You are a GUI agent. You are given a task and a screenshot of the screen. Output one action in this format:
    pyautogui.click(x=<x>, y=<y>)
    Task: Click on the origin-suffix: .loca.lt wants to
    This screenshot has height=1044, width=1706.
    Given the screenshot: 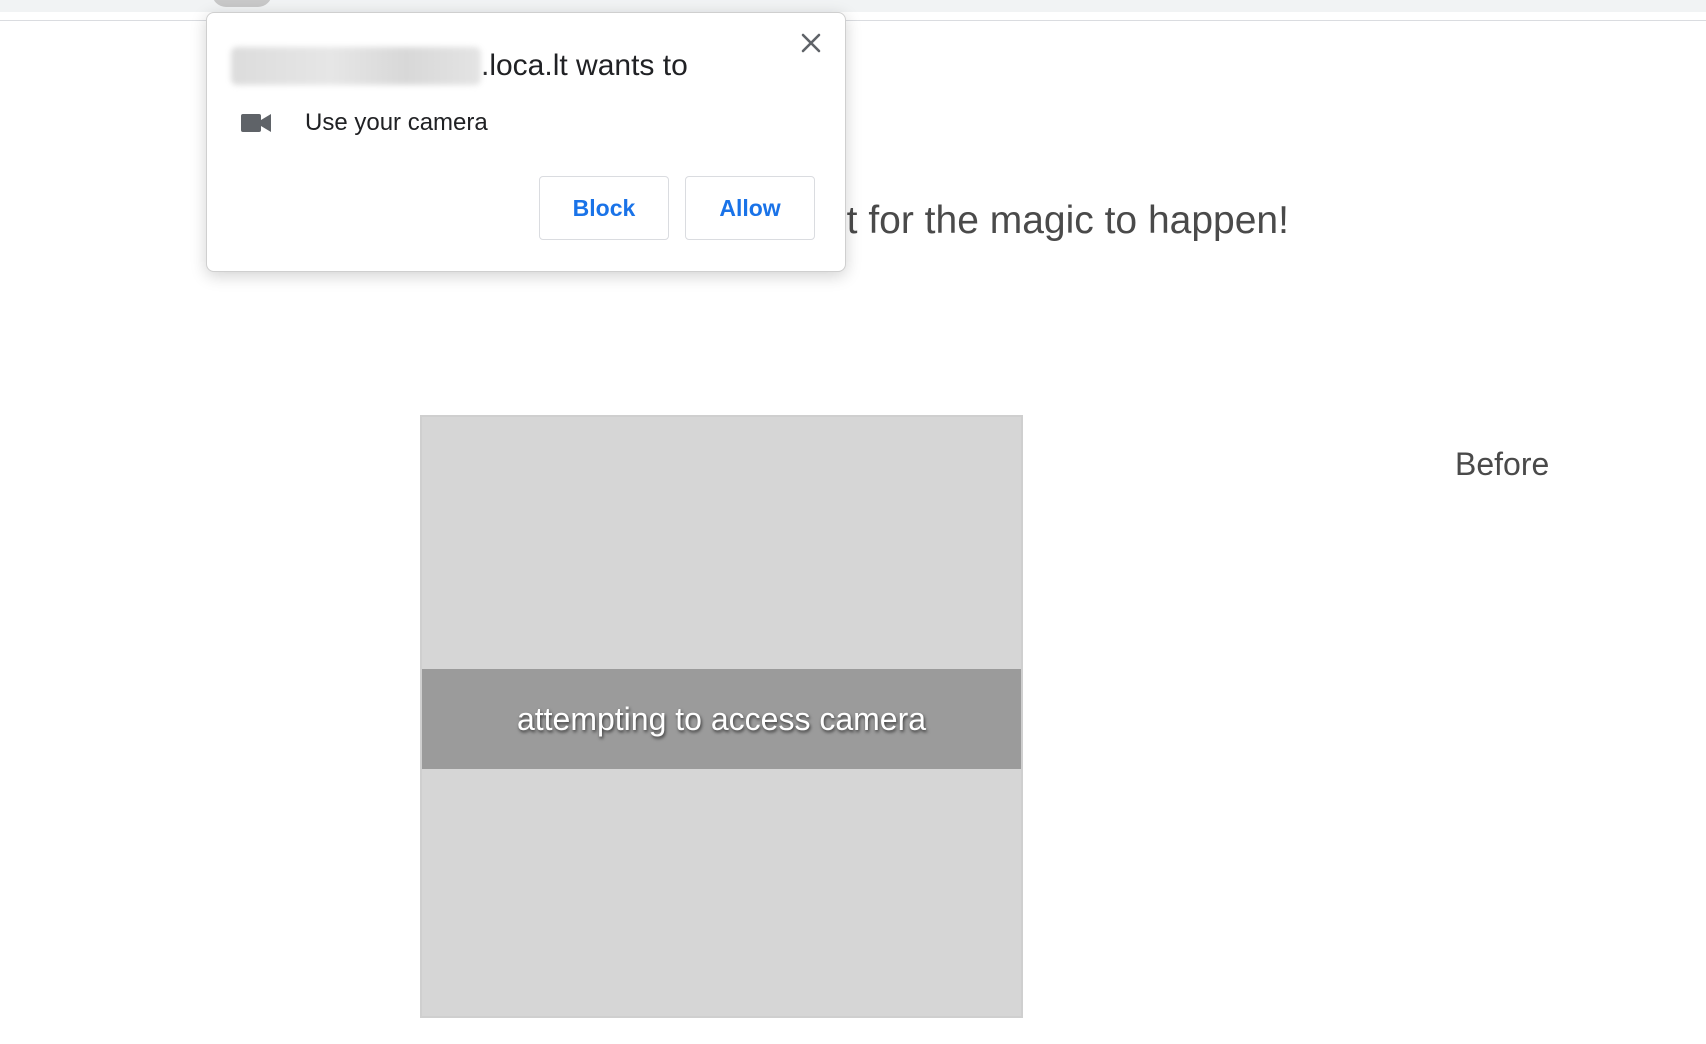 What is the action you would take?
    pyautogui.click(x=584, y=65)
    